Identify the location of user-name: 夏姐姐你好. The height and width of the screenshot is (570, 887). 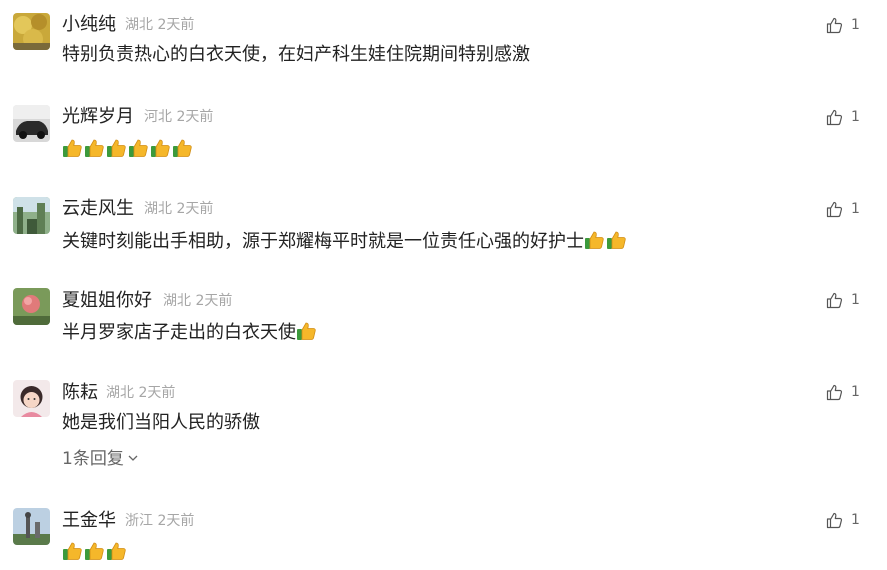
(107, 301).